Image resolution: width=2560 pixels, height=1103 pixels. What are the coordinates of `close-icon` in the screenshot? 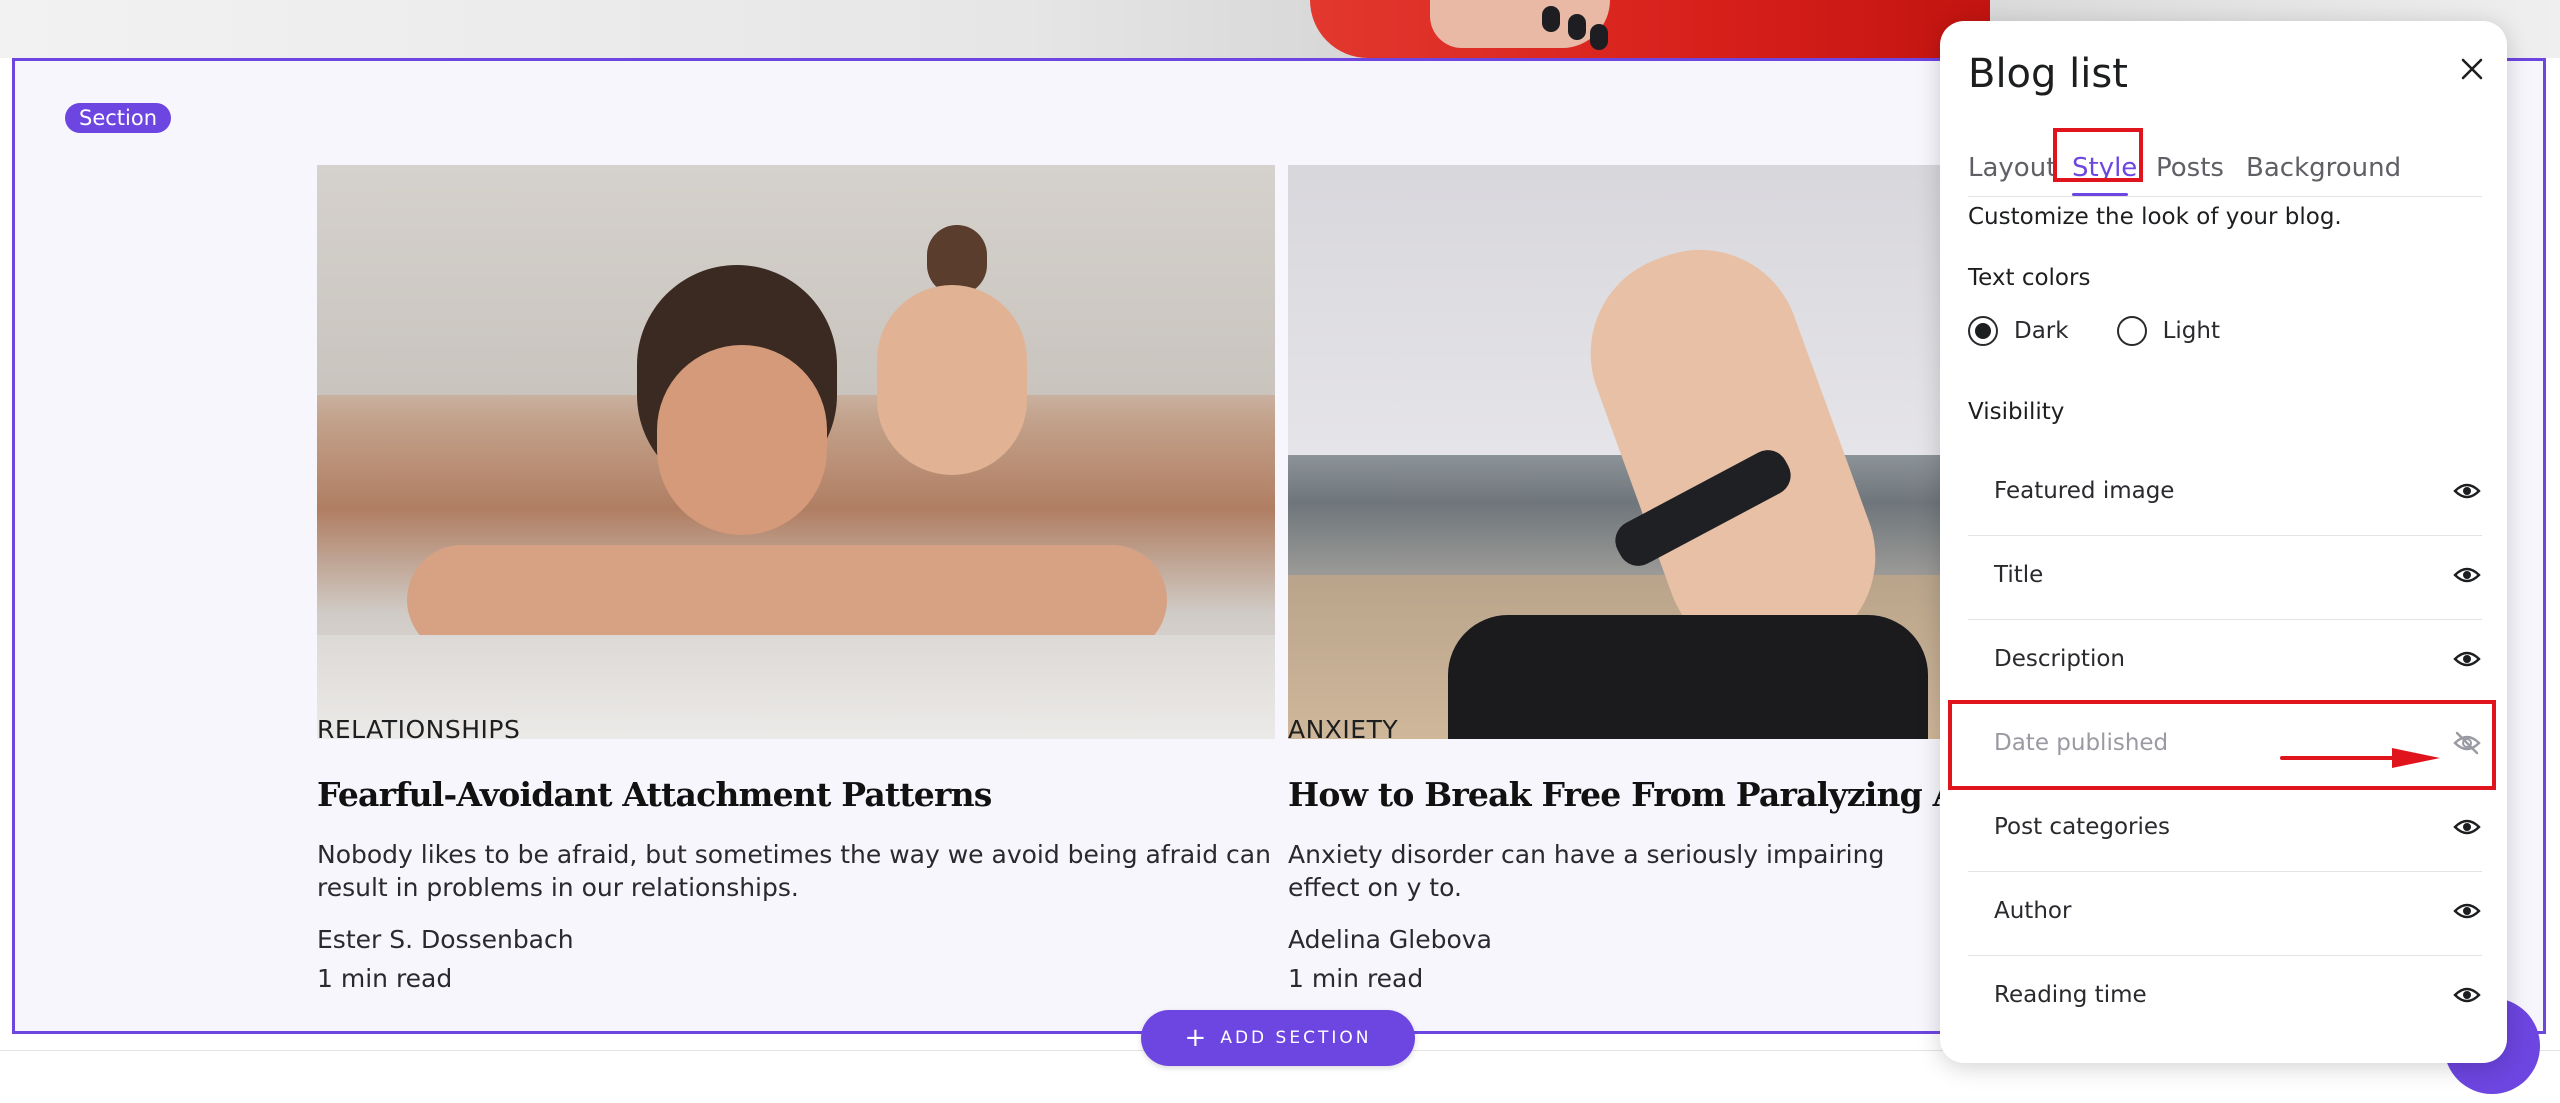 It's located at (2472, 69).